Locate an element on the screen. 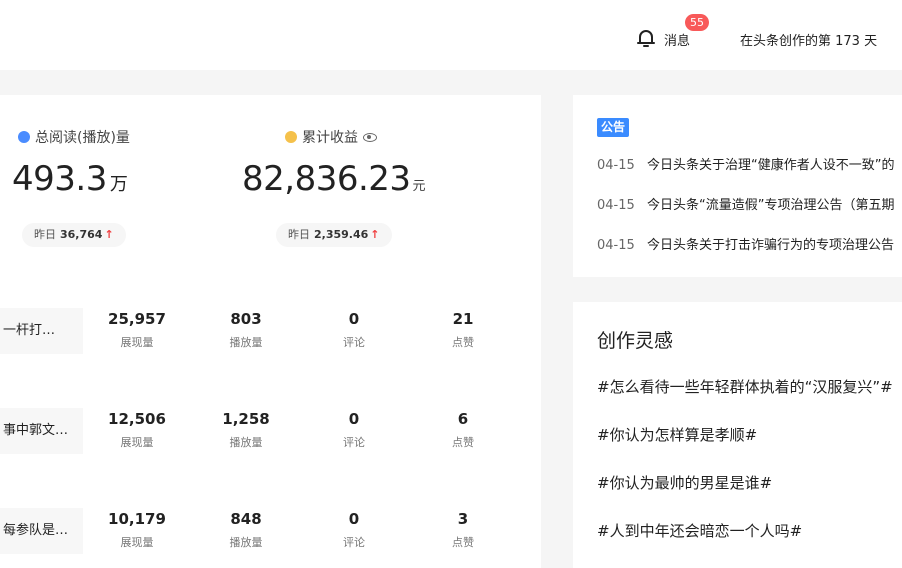  creation-days-text: 在头条创作的第 173 天 is located at coordinates (809, 41).